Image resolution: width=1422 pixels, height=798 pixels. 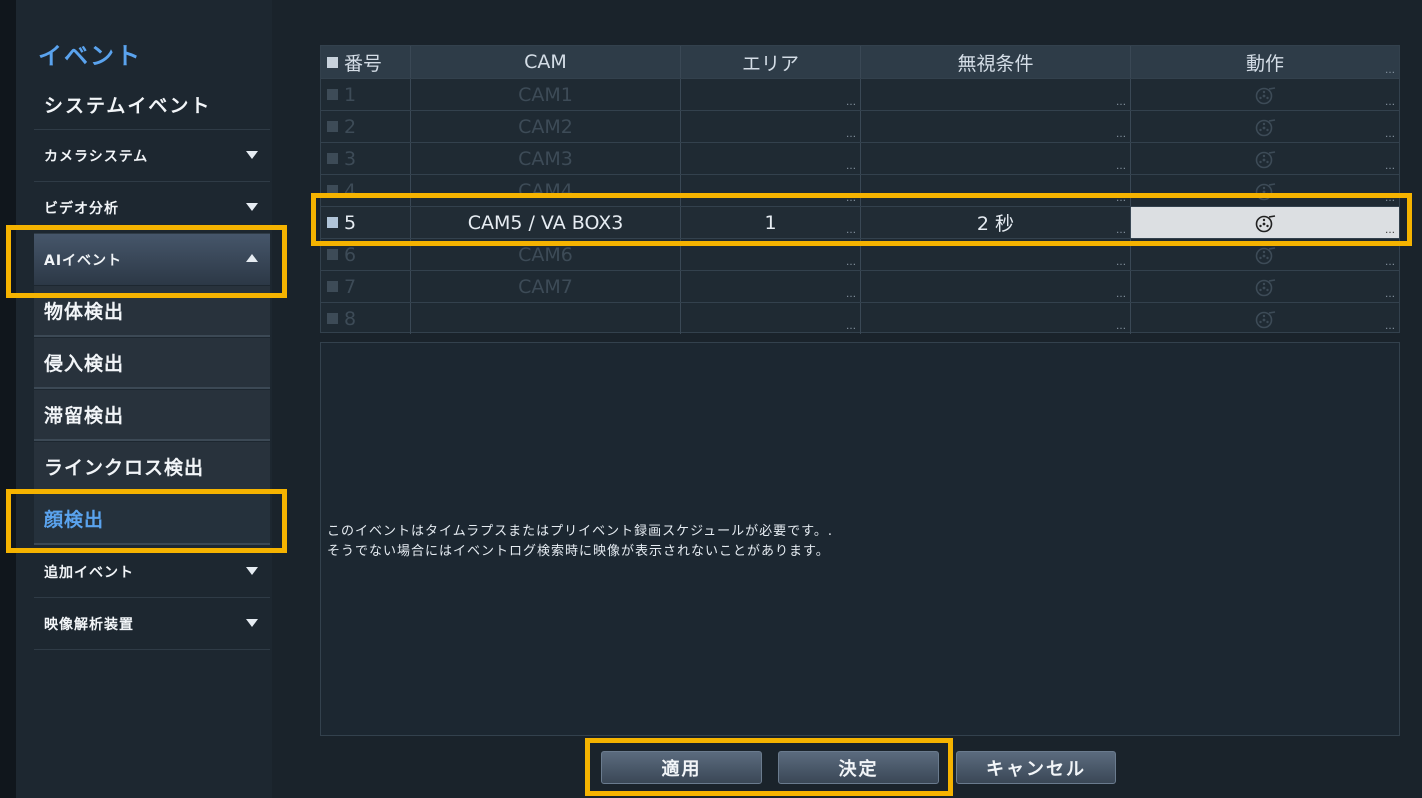 I want to click on menu-label: 侵入検出, so click(x=84, y=364).